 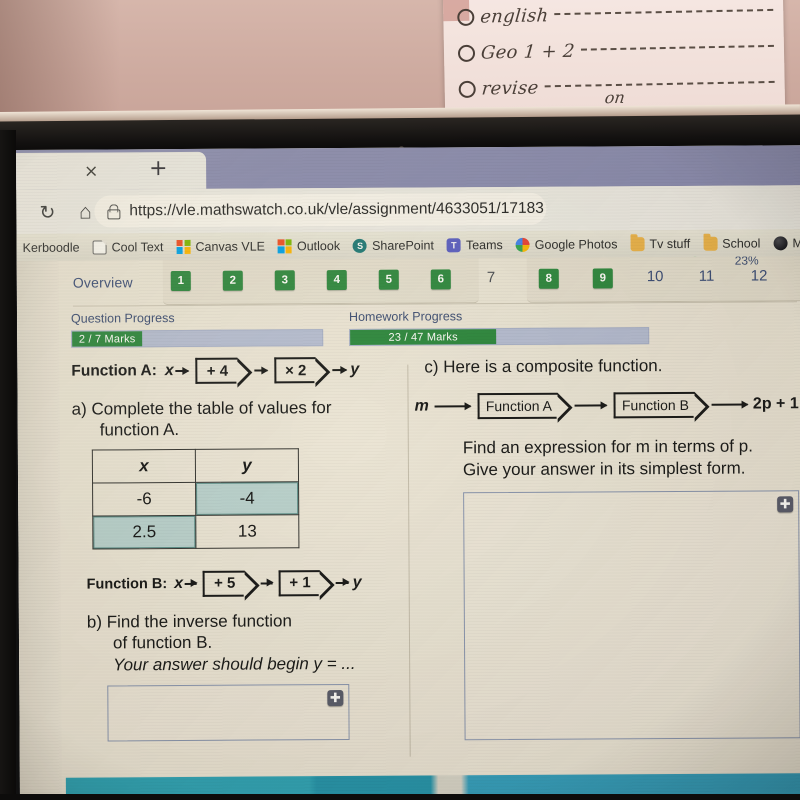 I want to click on question-tab-5: 5, so click(x=388, y=279).